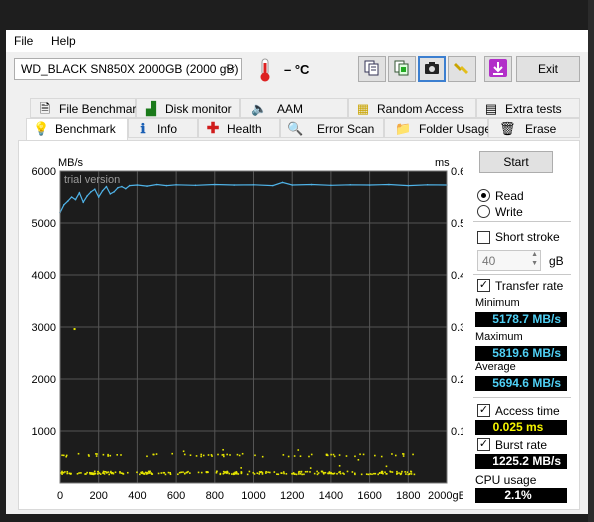  I want to click on transfer-rate-checkbox: ✓, so click(483, 285).